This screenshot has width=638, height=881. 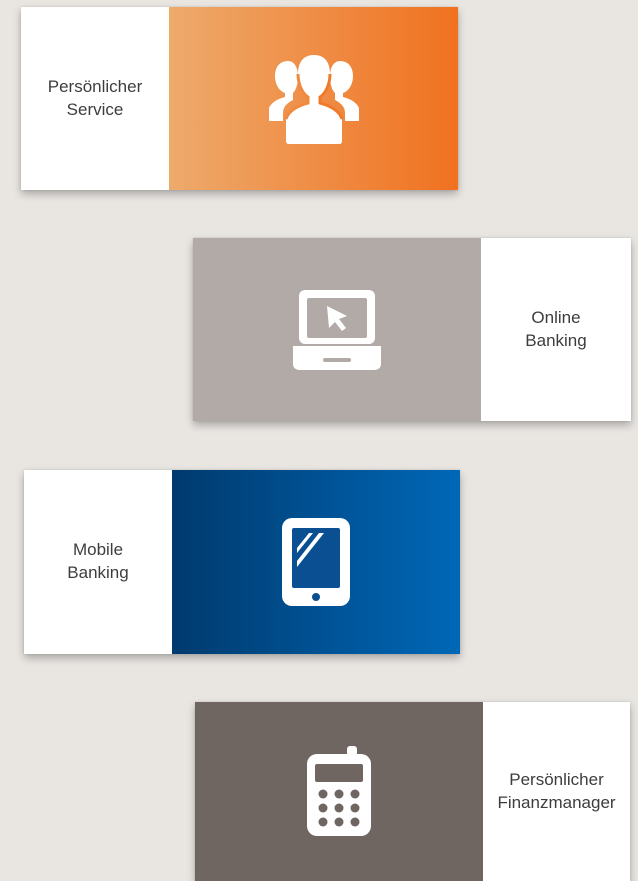 What do you see at coordinates (556, 802) in the screenshot?
I see `tile-label-line2: Finanzmanager` at bounding box center [556, 802].